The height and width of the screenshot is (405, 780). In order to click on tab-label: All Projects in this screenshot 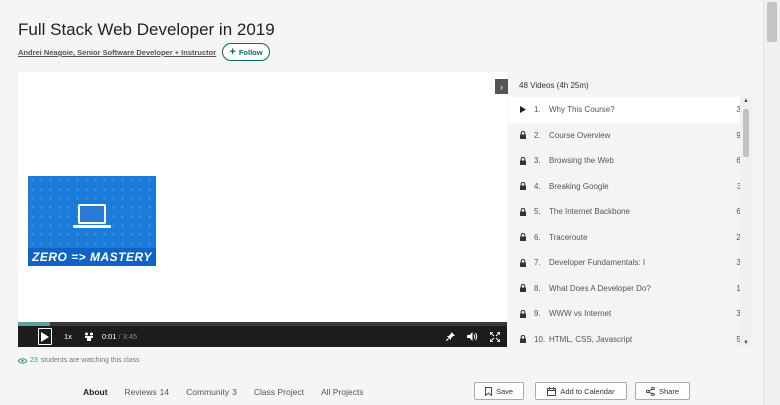, I will do `click(342, 392)`.